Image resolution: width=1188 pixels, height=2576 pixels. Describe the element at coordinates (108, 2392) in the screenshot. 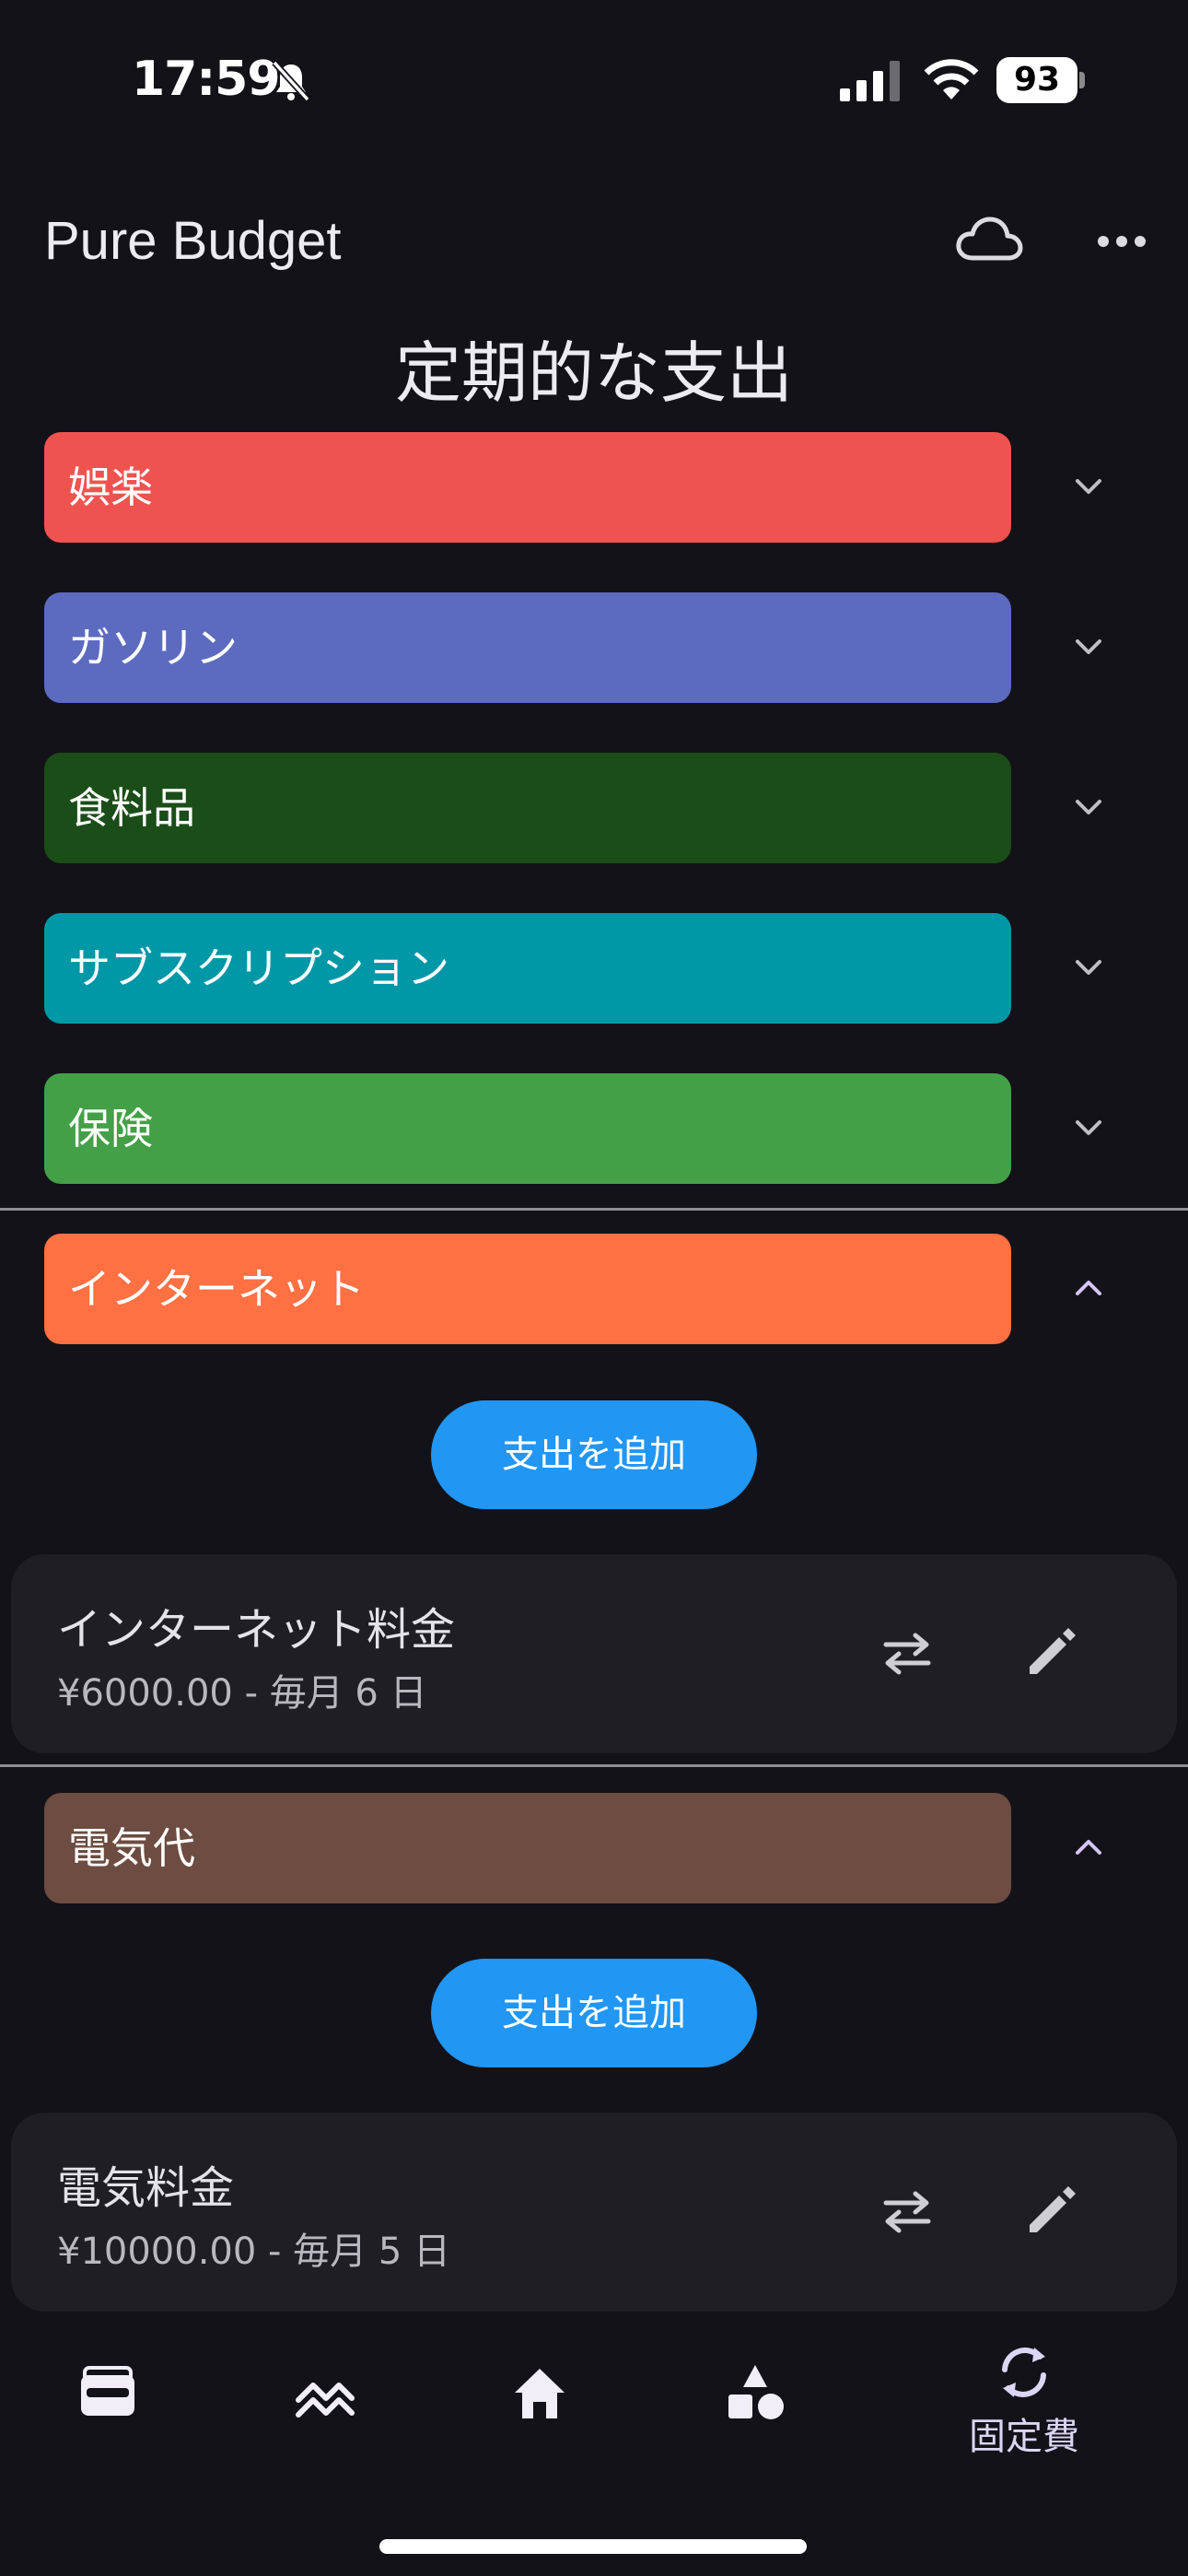

I see `wallet-icon` at that location.